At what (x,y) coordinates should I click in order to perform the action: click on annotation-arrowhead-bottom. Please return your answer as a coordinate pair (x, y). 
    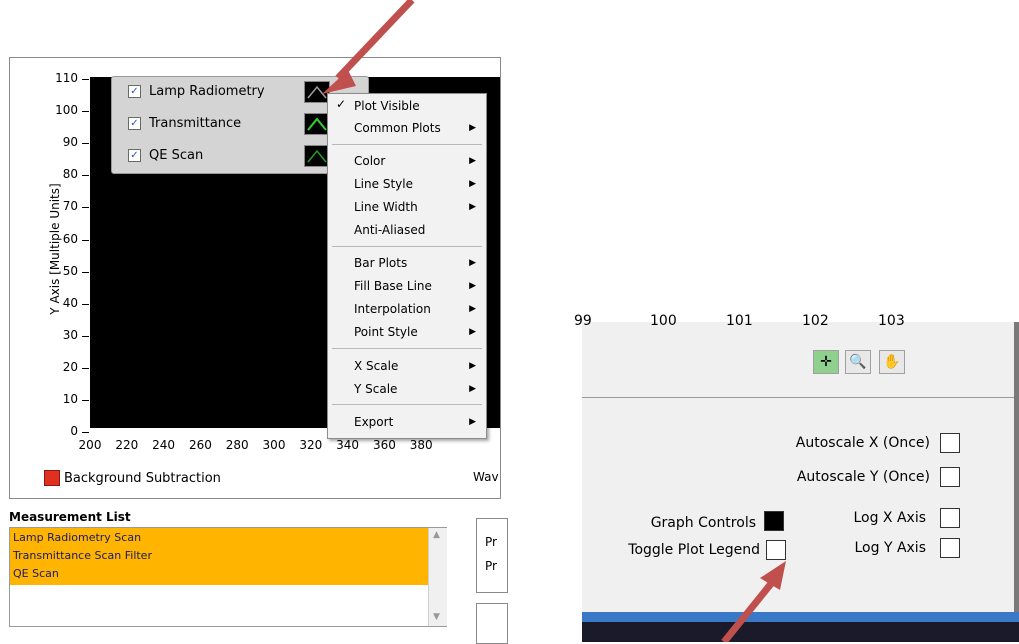
    Looking at the image, I should click on (773, 575).